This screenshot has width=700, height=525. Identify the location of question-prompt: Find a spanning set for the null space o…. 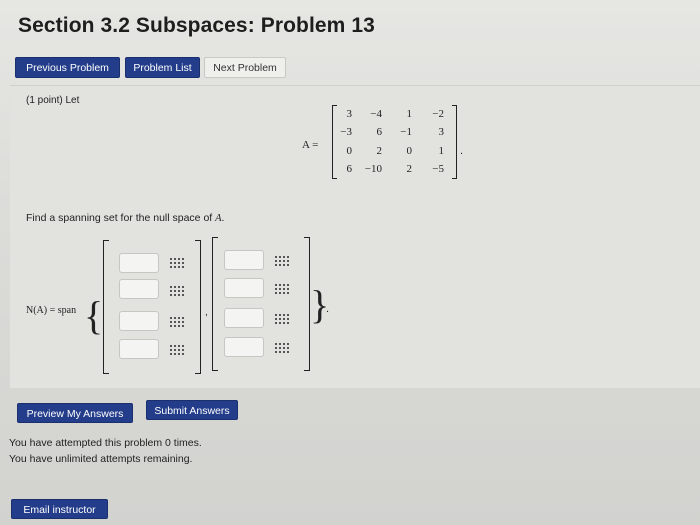
(125, 218).